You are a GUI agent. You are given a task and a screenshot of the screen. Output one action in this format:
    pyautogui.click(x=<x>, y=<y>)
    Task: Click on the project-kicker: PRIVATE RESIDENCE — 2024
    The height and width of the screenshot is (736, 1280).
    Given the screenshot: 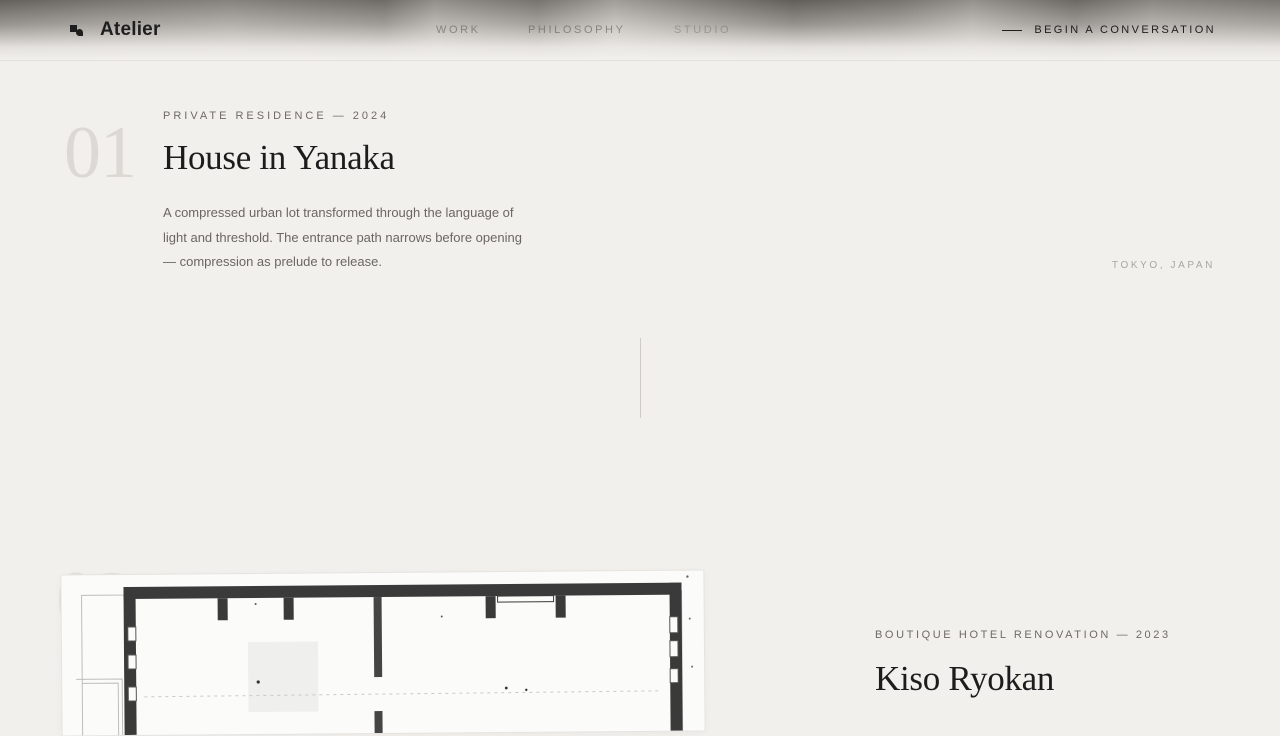 What is the action you would take?
    pyautogui.click(x=276, y=116)
    